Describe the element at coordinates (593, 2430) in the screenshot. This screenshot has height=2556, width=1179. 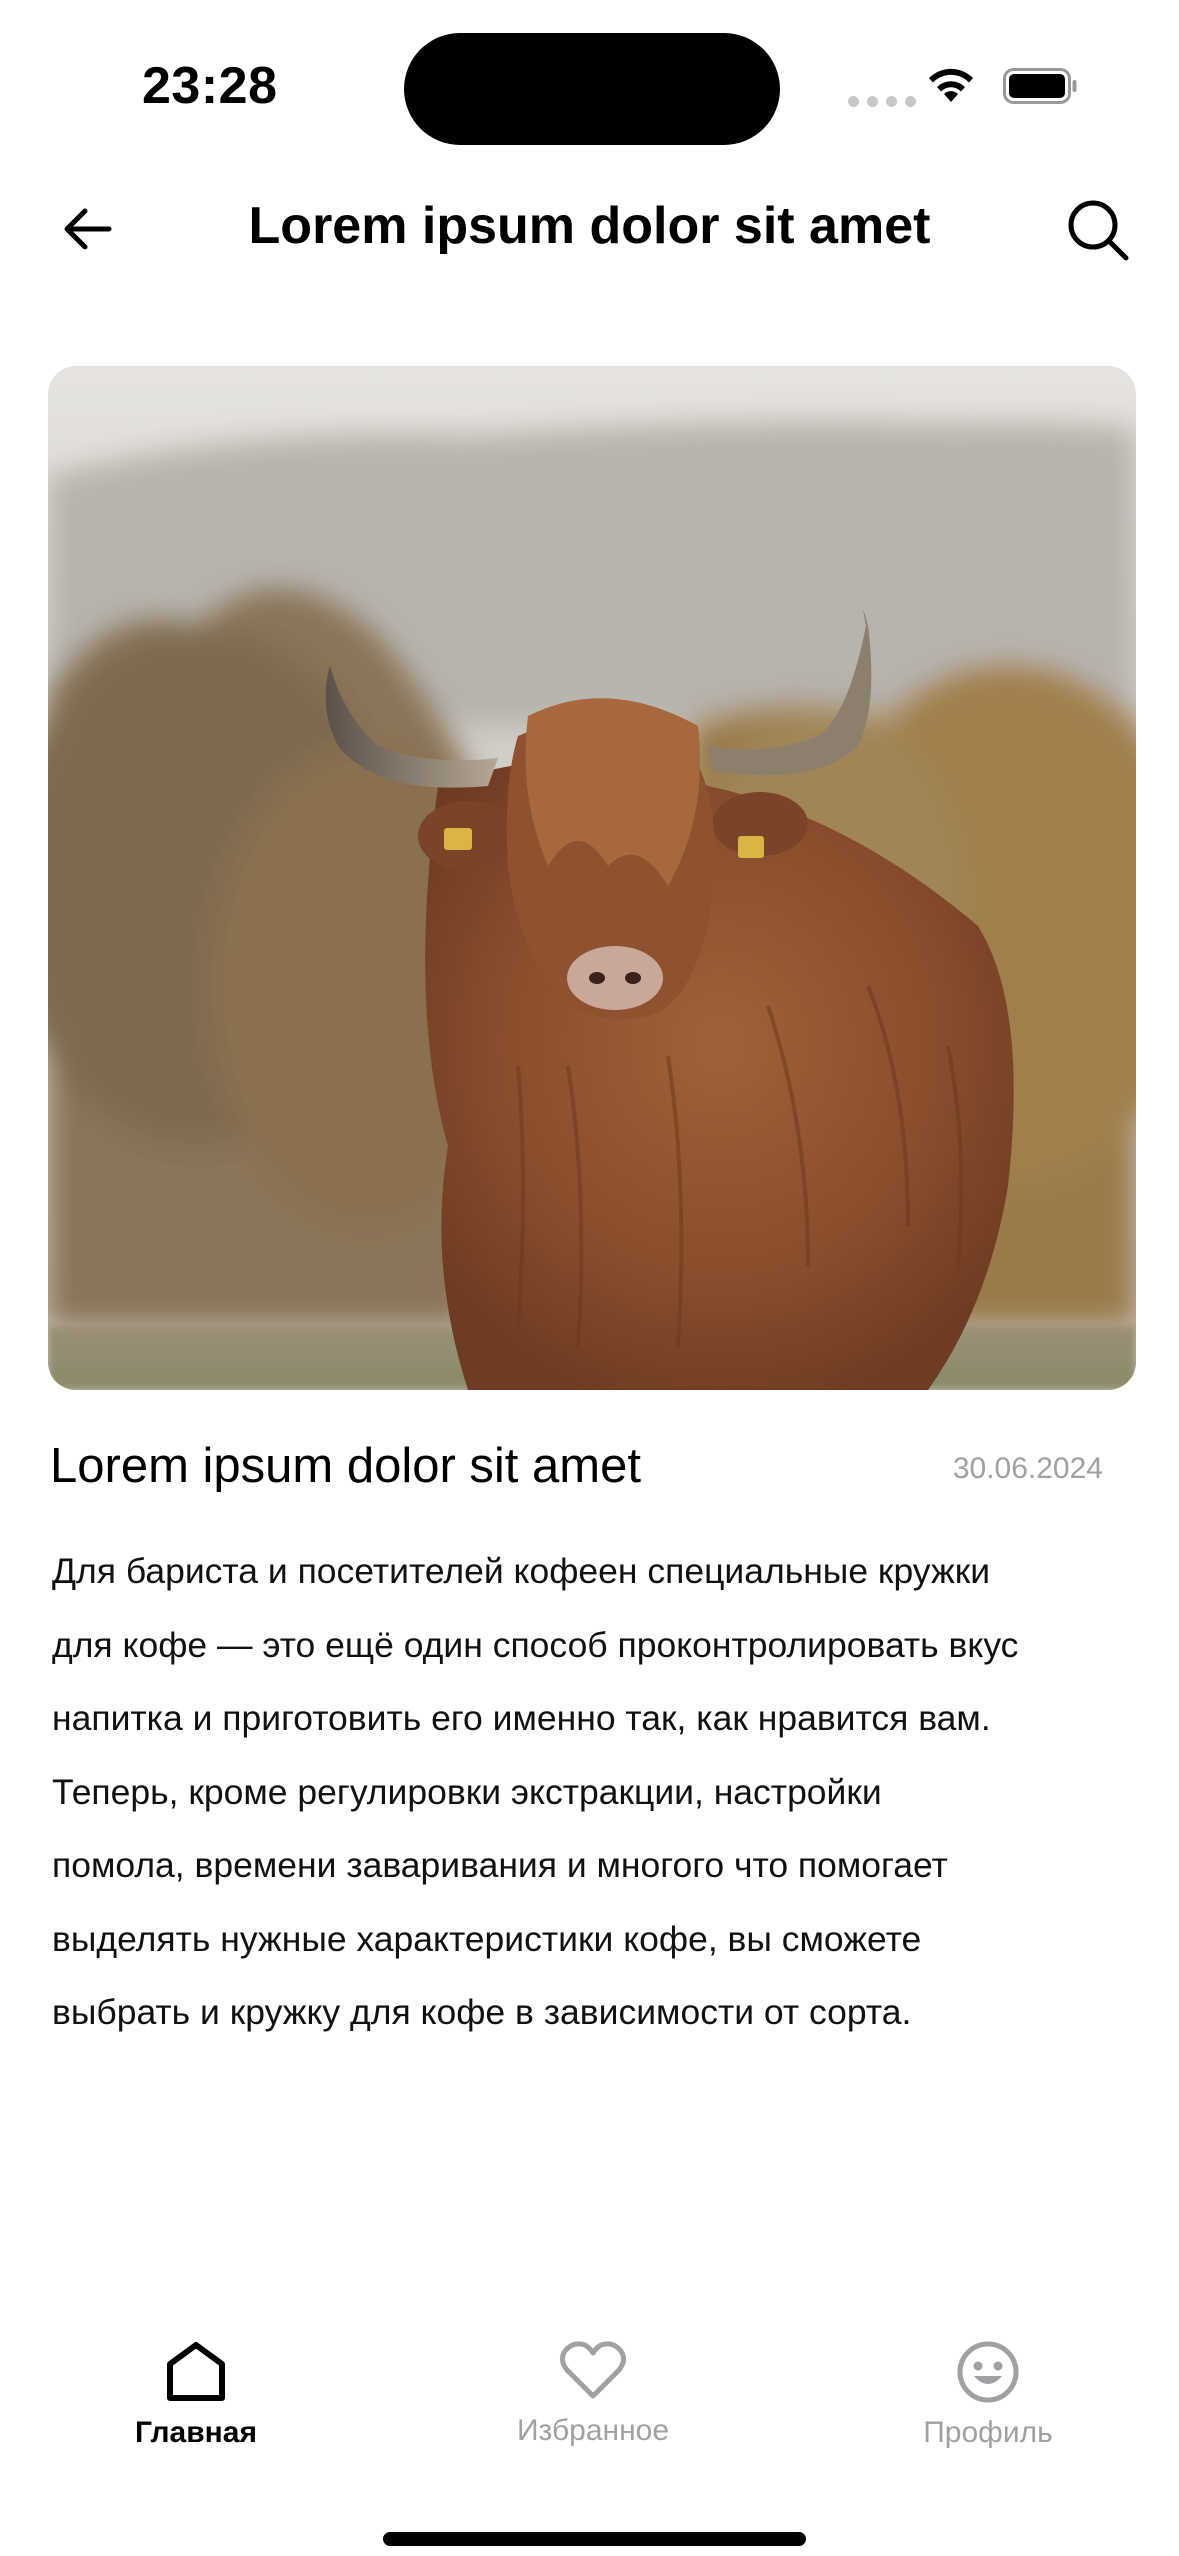
I see `tab-favorites-label: Избранное` at that location.